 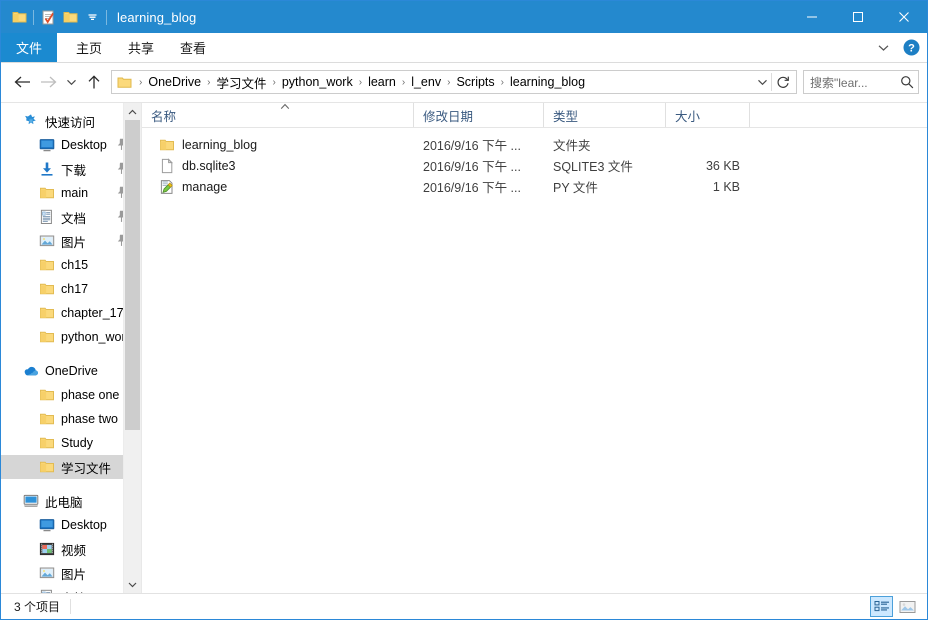 I want to click on scroll-up-button, so click(x=132, y=111).